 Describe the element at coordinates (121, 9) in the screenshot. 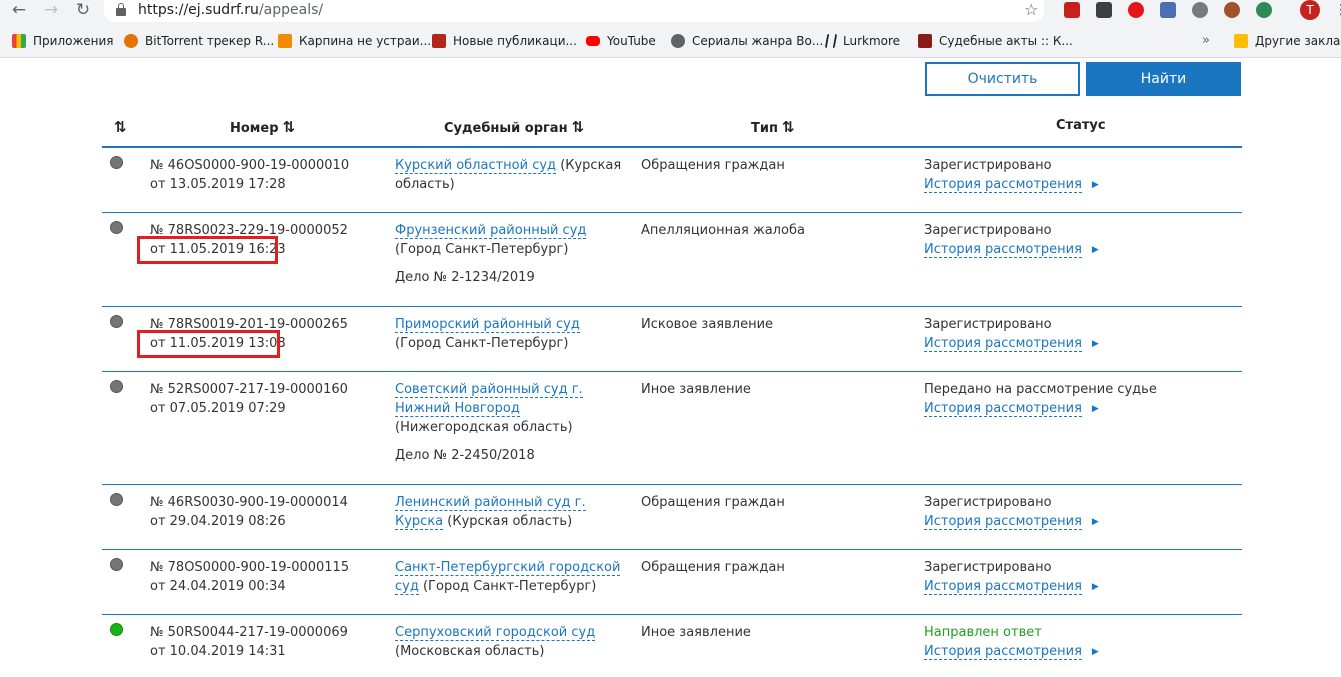

I see `lock-icon` at that location.